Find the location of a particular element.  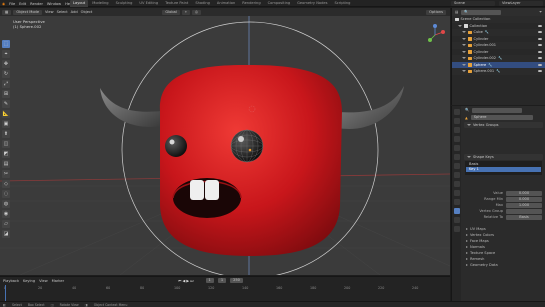

menu-file: File is located at coordinates (12, 4).